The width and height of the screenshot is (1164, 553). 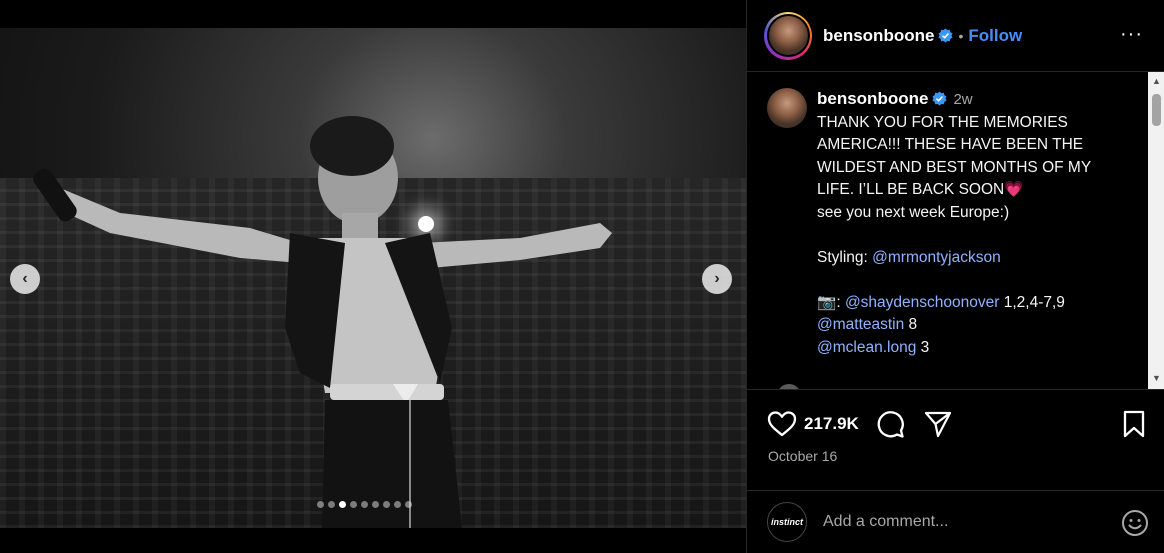 I want to click on camera-emoji: 📷, so click(x=827, y=302).